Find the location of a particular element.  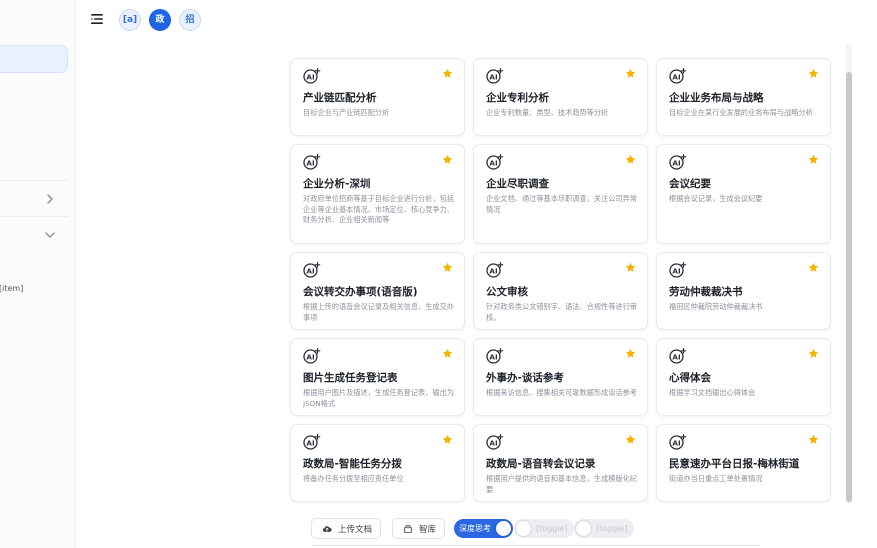

agent-card: AI 产业链匹配分析 目标企业与产业链匹配分析 is located at coordinates (377, 97).